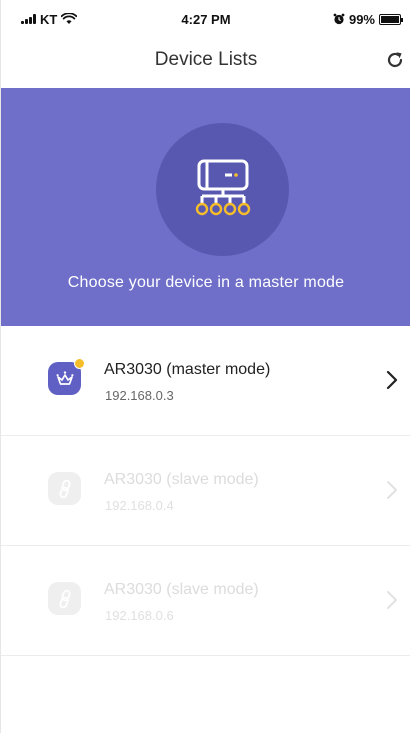 The height and width of the screenshot is (733, 410). Describe the element at coordinates (205, 19) in the screenshot. I see `status-bar: KT 4:27 PM 99%` at that location.